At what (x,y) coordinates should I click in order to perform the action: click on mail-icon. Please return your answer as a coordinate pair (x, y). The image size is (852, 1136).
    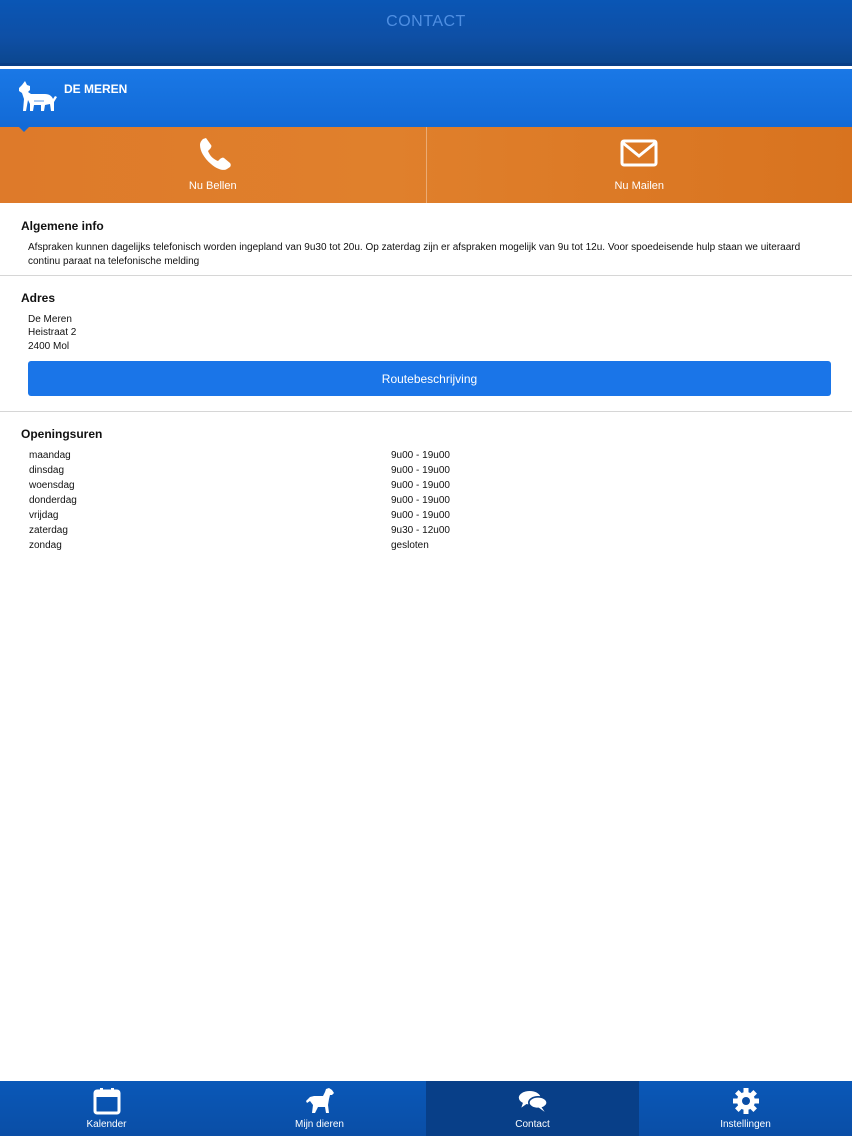
    Looking at the image, I should click on (639, 153).